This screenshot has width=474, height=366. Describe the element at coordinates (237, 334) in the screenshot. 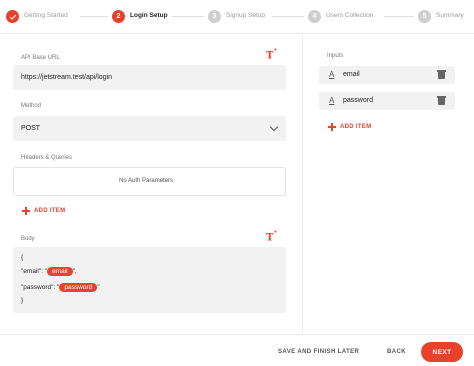

I see `footer-divider` at that location.